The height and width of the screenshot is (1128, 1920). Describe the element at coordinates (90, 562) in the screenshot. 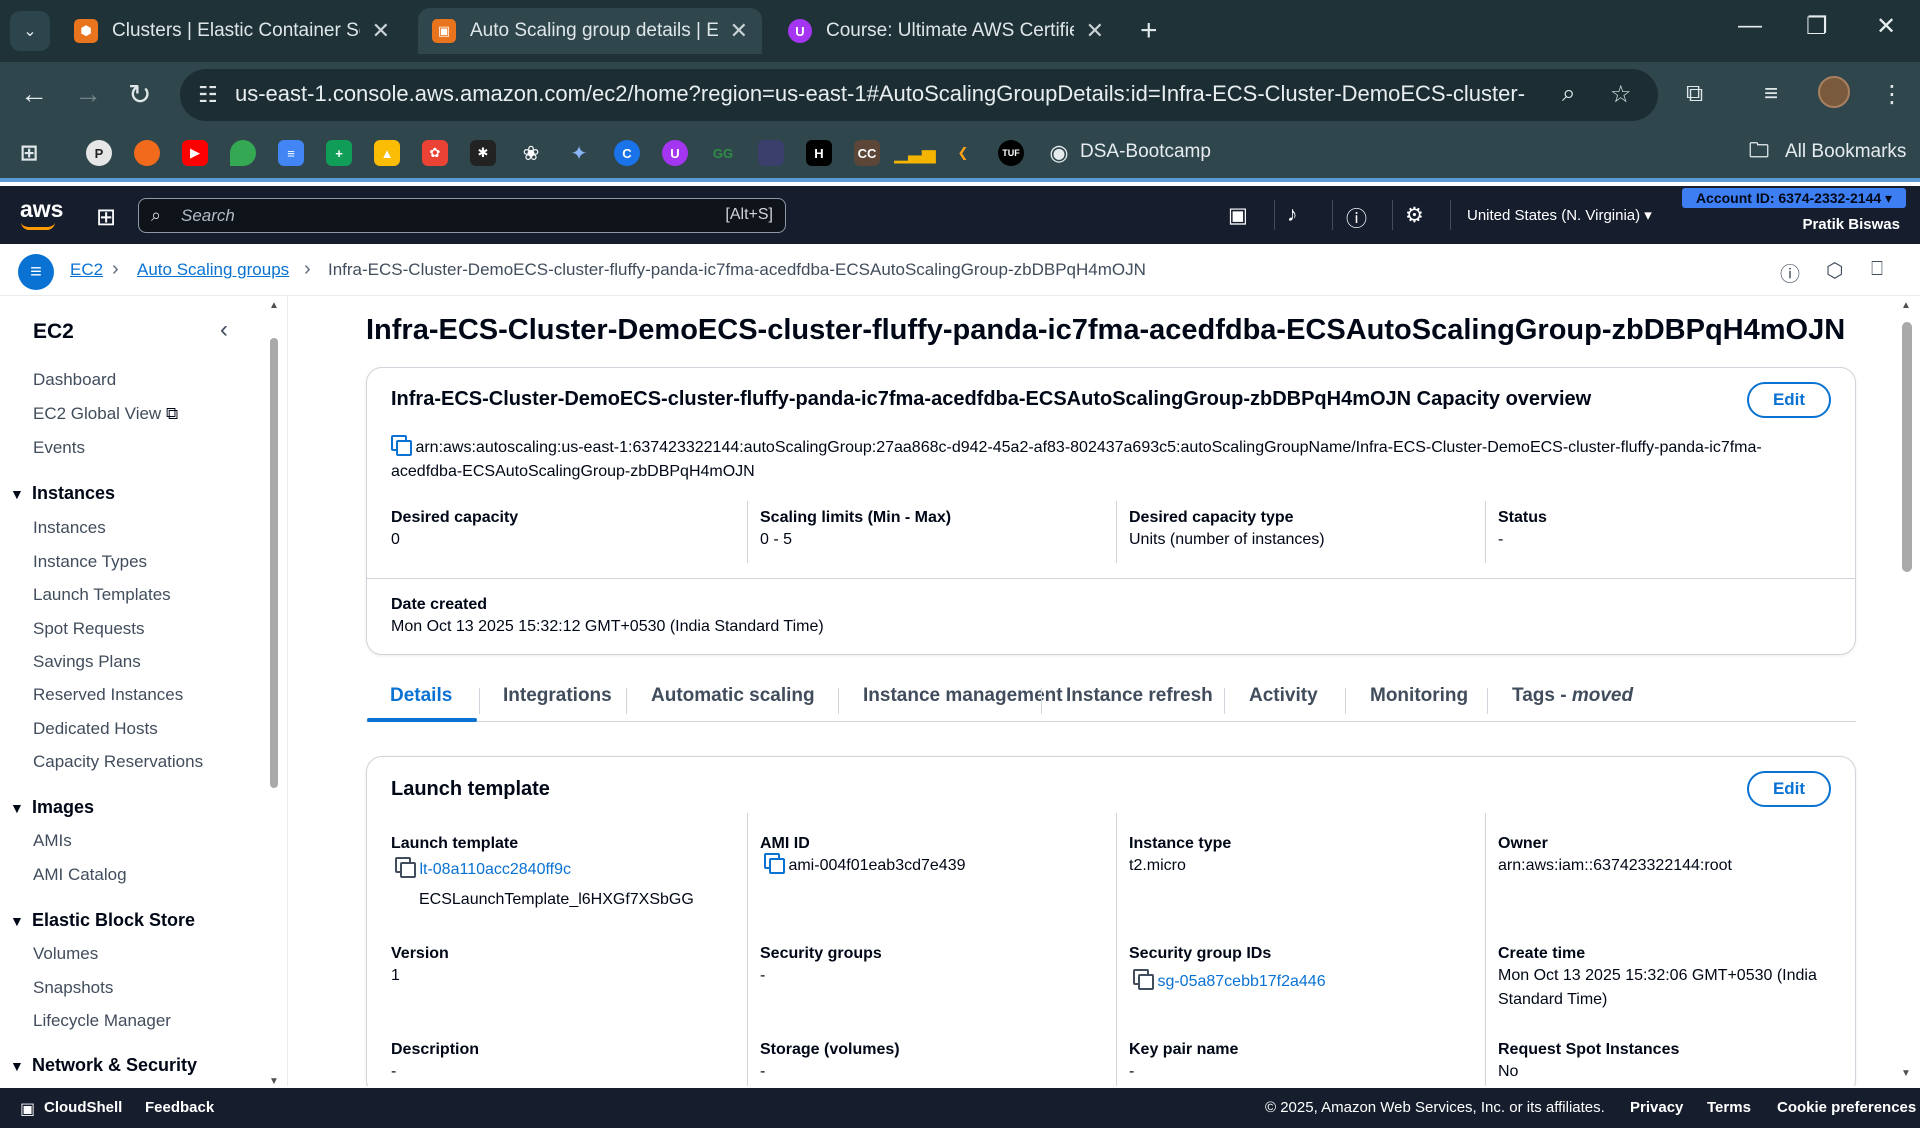

I see `sidebar-item-instance-types: Instance Types` at that location.